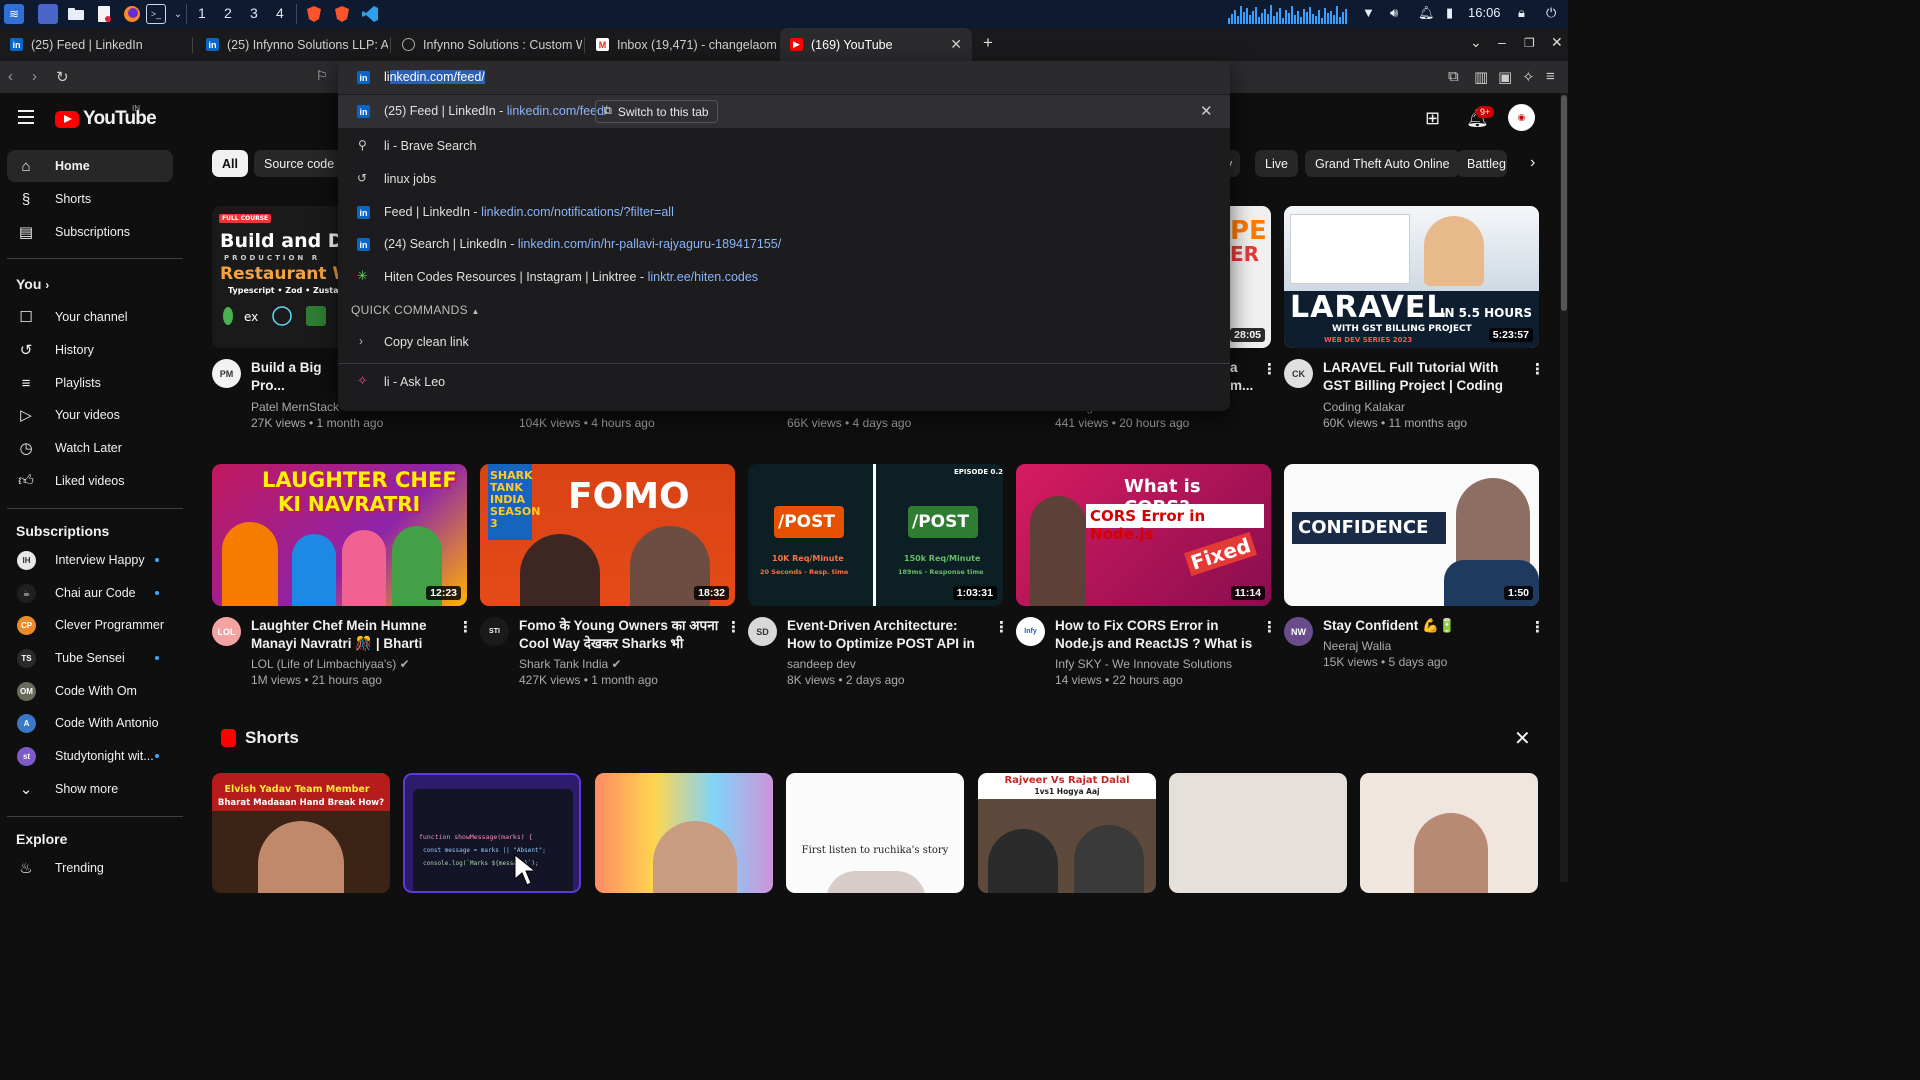 The image size is (1920, 1080). I want to click on sidebar-item-shorts: § Shorts, so click(90, 199).